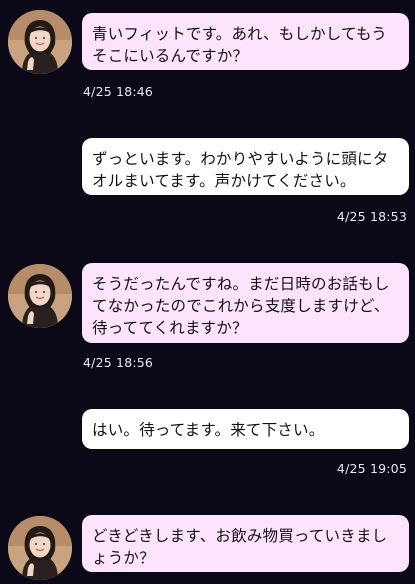 This screenshot has height=584, width=415. What do you see at coordinates (240, 547) in the screenshot?
I see `message-text: どきどきします、お飲み物買っていきましょうか？` at bounding box center [240, 547].